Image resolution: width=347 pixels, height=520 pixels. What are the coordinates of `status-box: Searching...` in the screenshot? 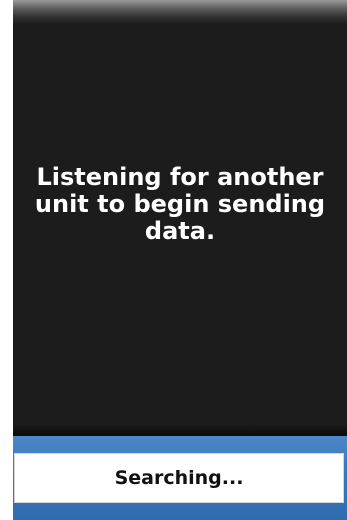 It's located at (179, 478).